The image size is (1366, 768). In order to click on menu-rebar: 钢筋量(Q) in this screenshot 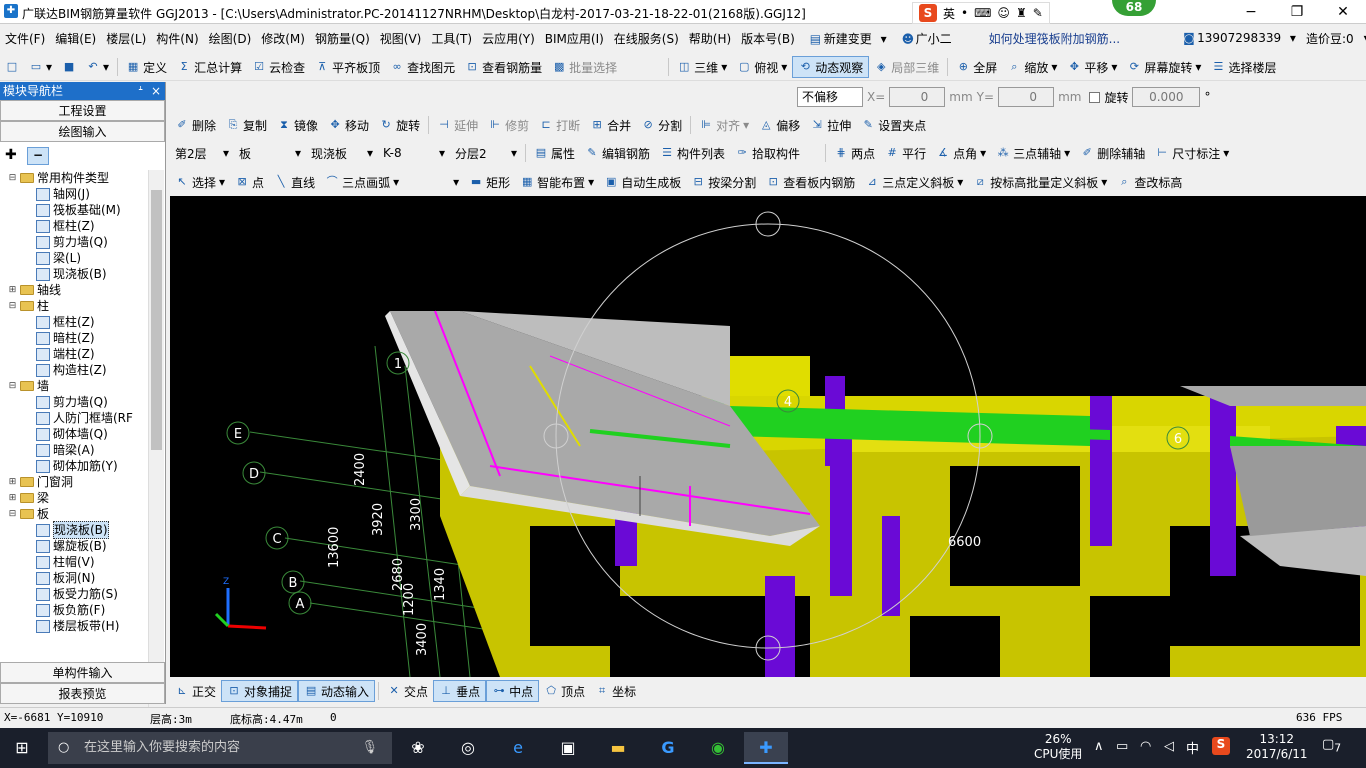, I will do `click(342, 38)`.